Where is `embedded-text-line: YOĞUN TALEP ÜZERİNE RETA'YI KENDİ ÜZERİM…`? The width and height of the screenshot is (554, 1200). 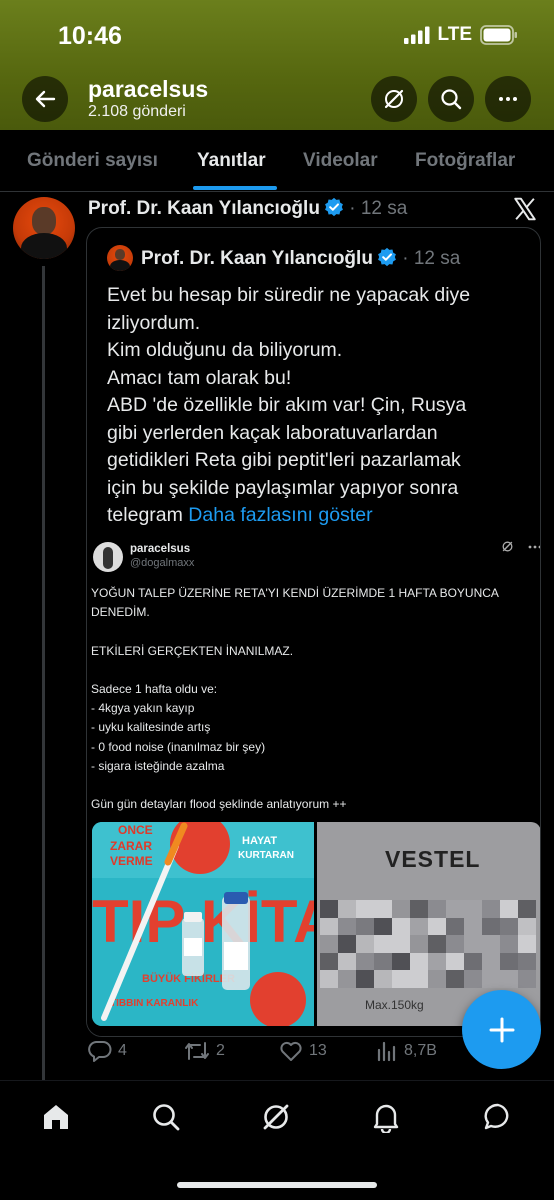
embedded-text-line: YOĞUN TALEP ÜZERİNE RETA'YI KENDİ ÜZERİM… is located at coordinates (295, 593).